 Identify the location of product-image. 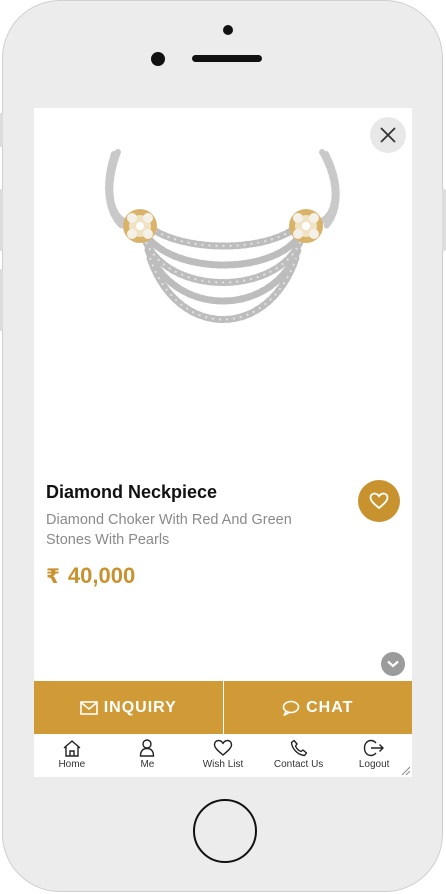
(222, 236).